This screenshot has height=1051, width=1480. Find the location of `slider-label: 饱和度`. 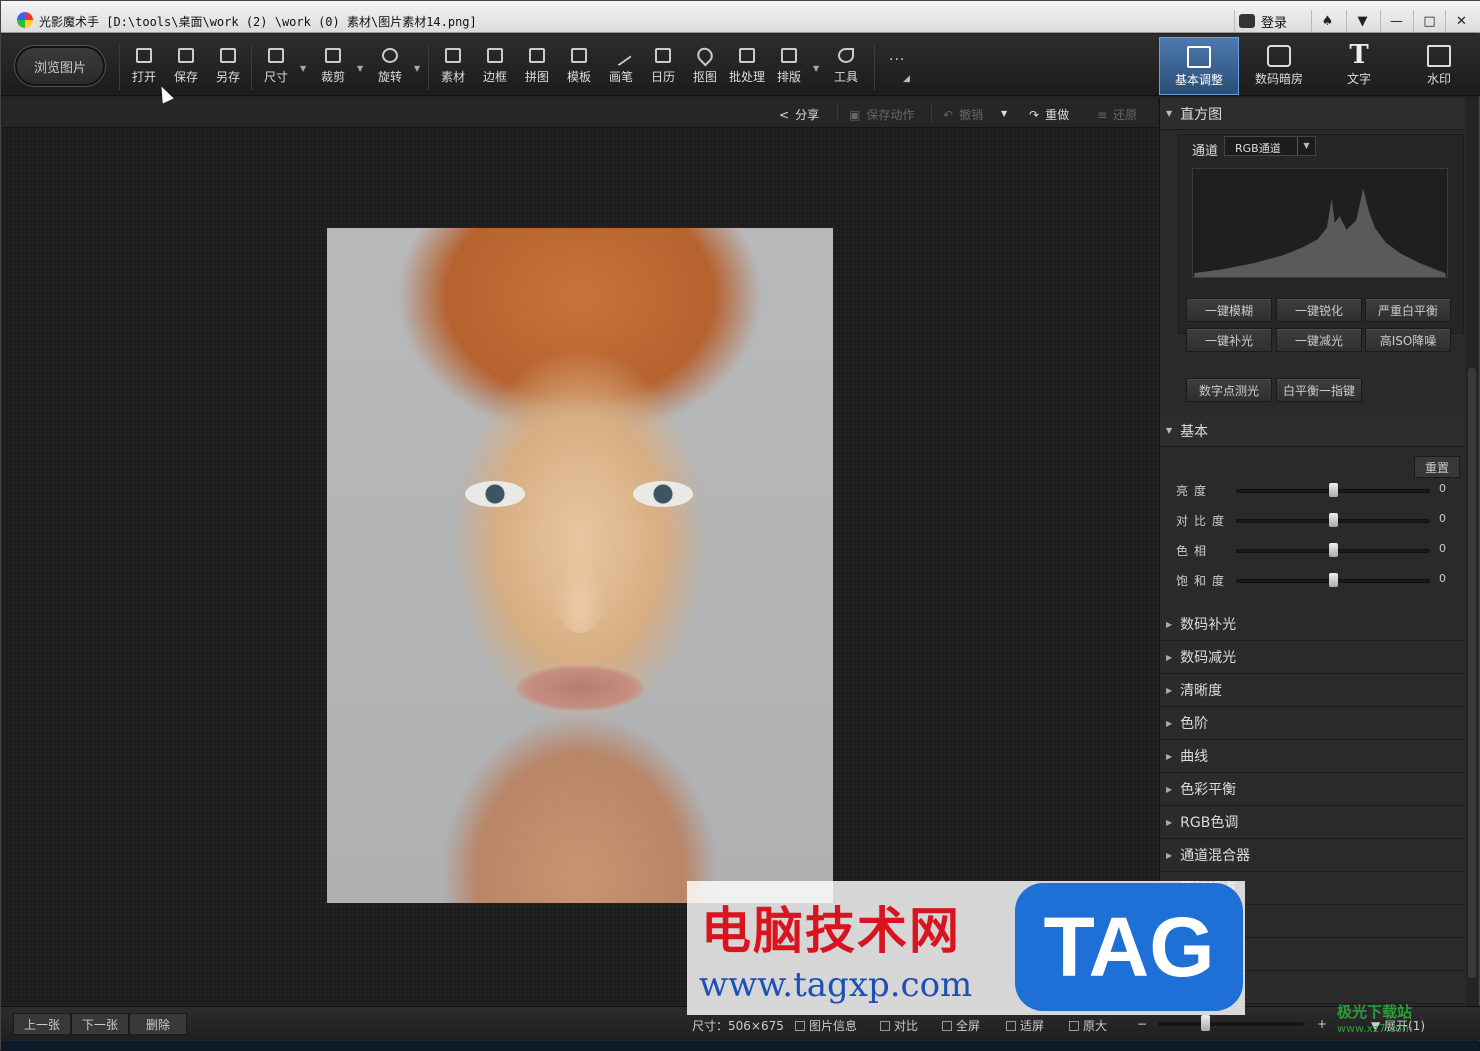

slider-label: 饱和度 is located at coordinates (1203, 581).